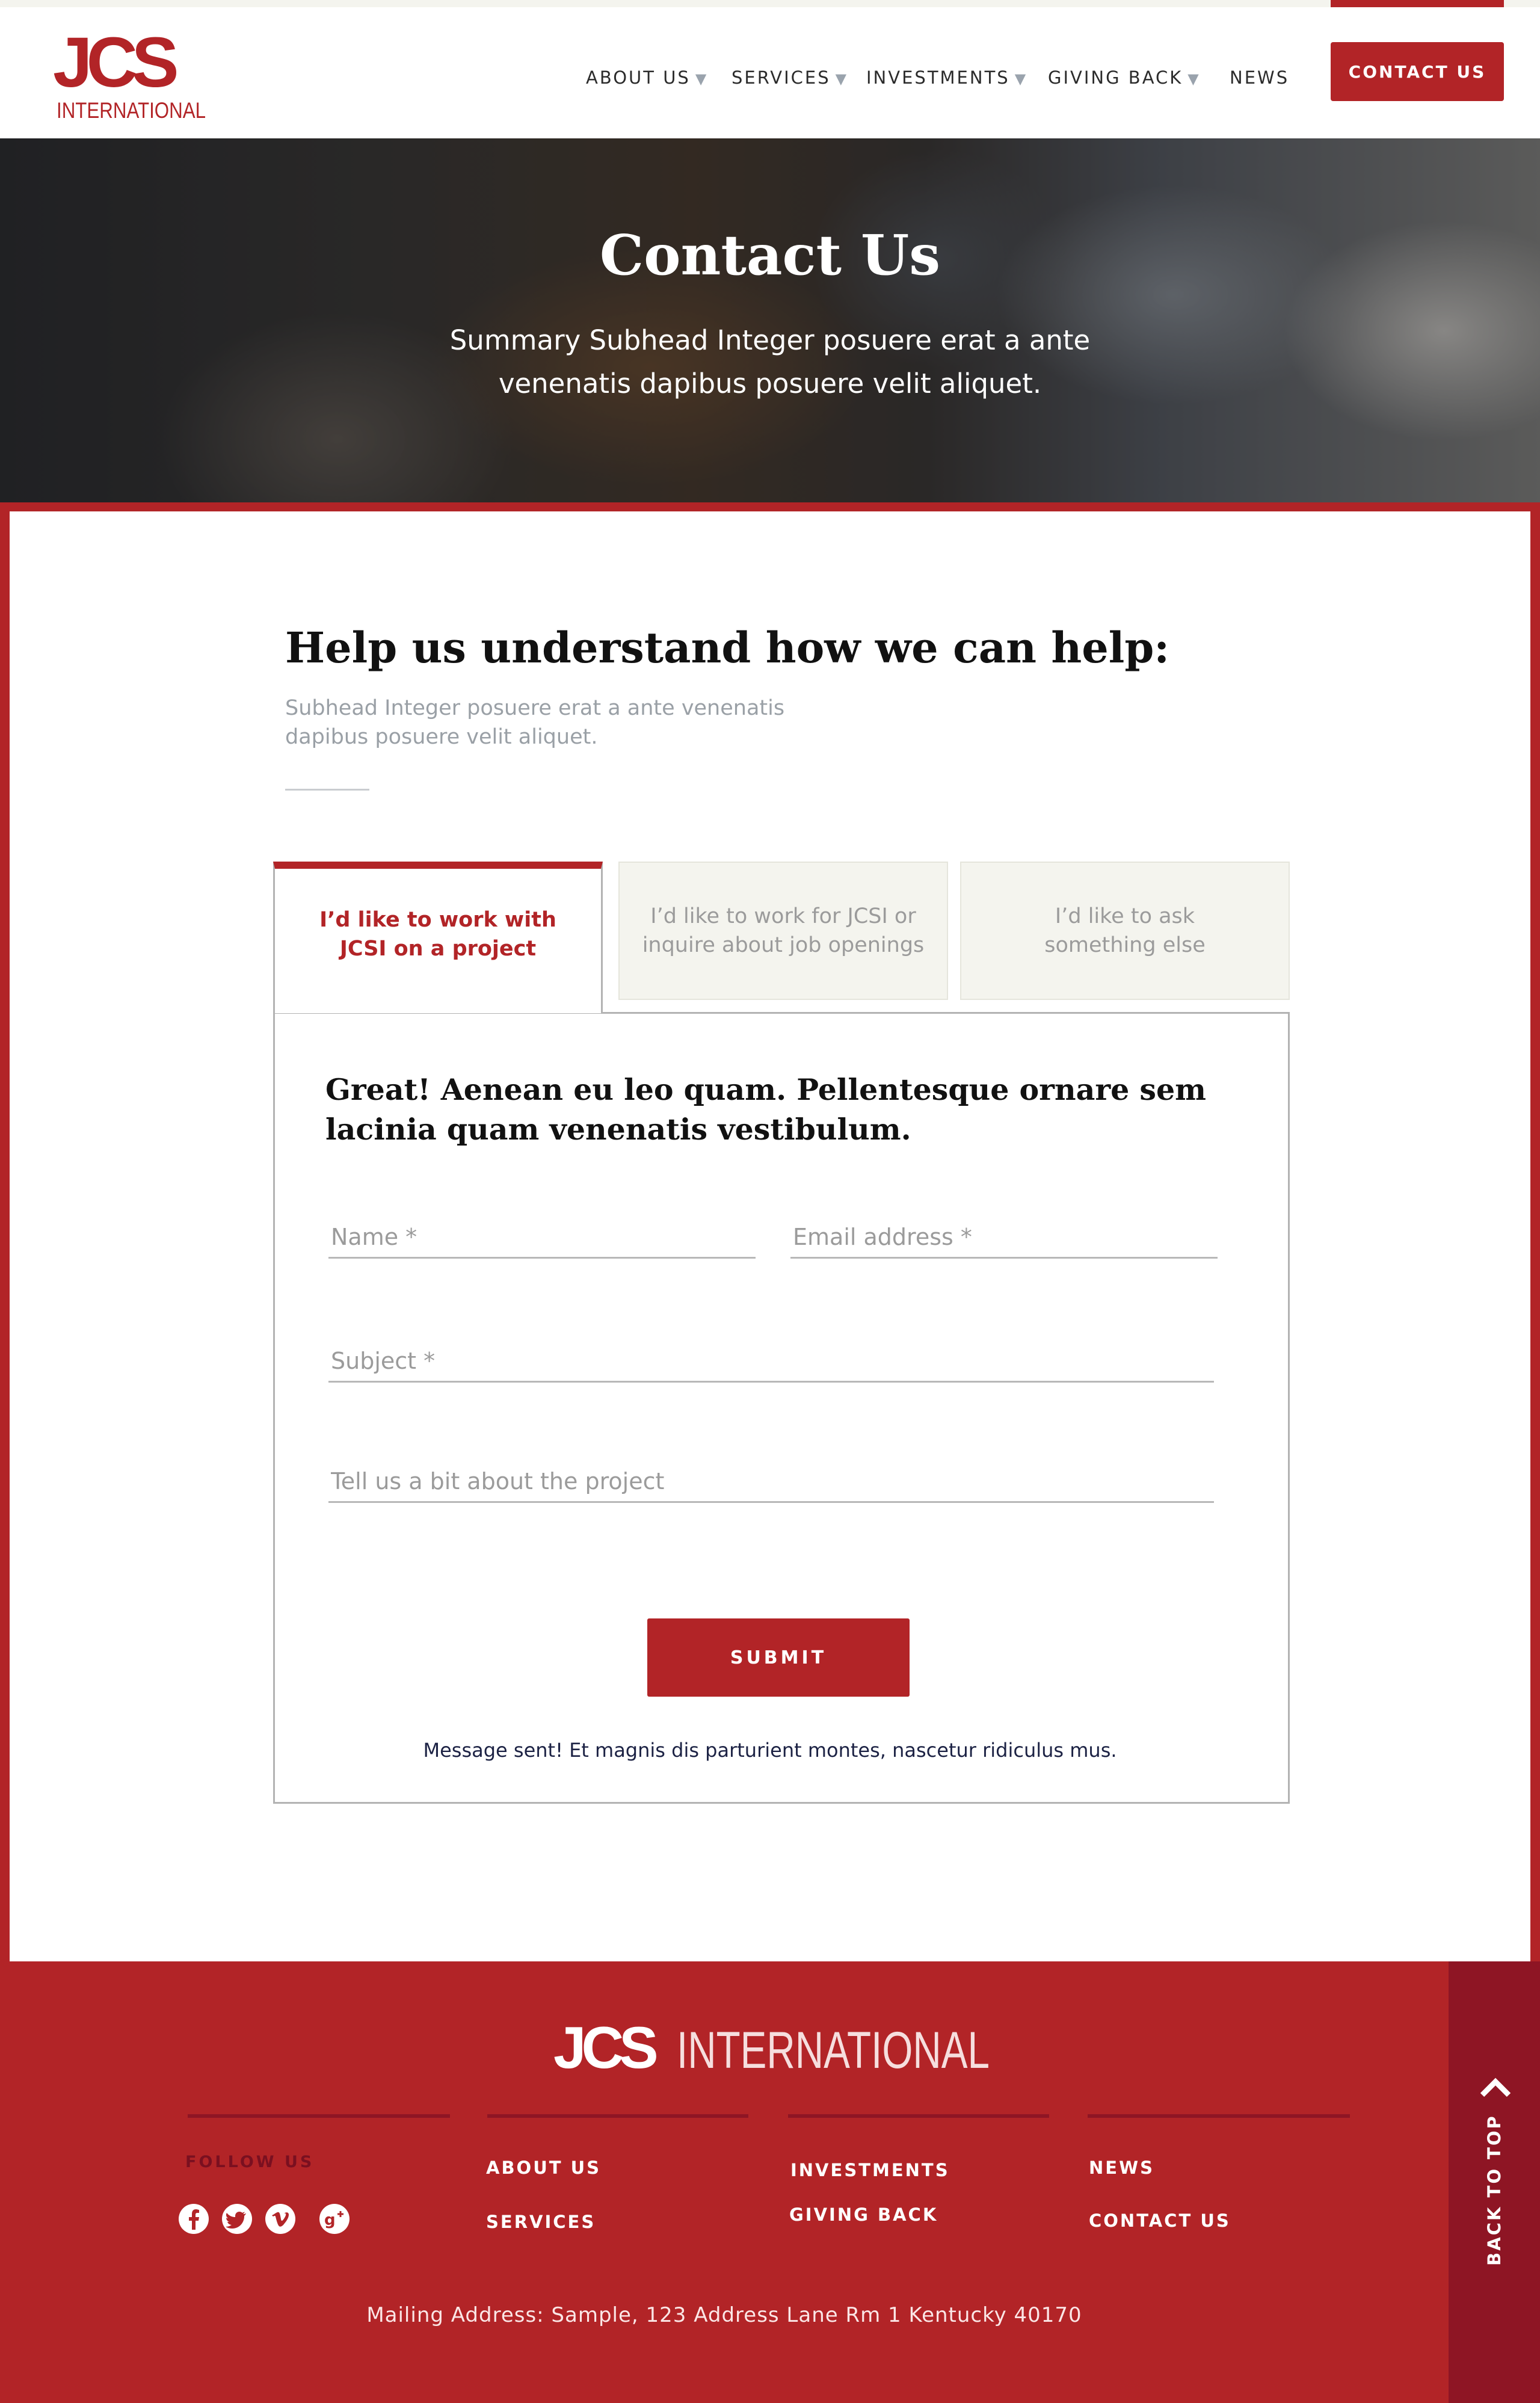 Image resolution: width=1540 pixels, height=2403 pixels. Describe the element at coordinates (327, 790) in the screenshot. I see `divider` at that location.